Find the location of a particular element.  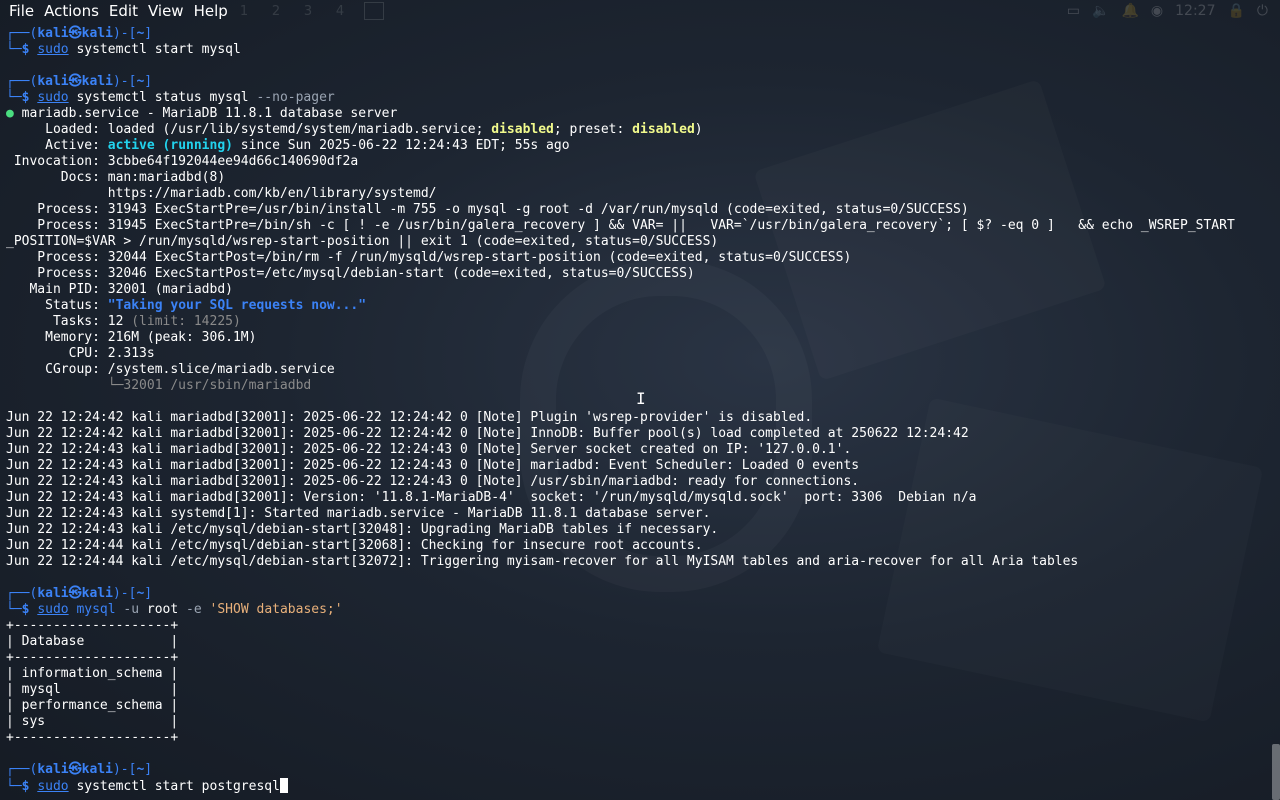

terminal-icon is located at coordinates (374, 11).